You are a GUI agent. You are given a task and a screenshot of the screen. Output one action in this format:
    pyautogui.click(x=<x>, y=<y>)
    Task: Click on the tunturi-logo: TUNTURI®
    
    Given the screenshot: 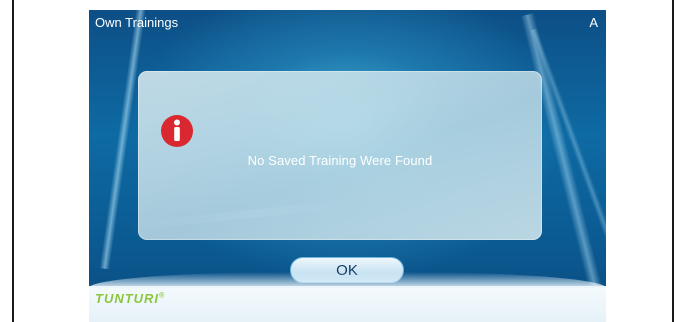 What is the action you would take?
    pyautogui.click(x=130, y=298)
    